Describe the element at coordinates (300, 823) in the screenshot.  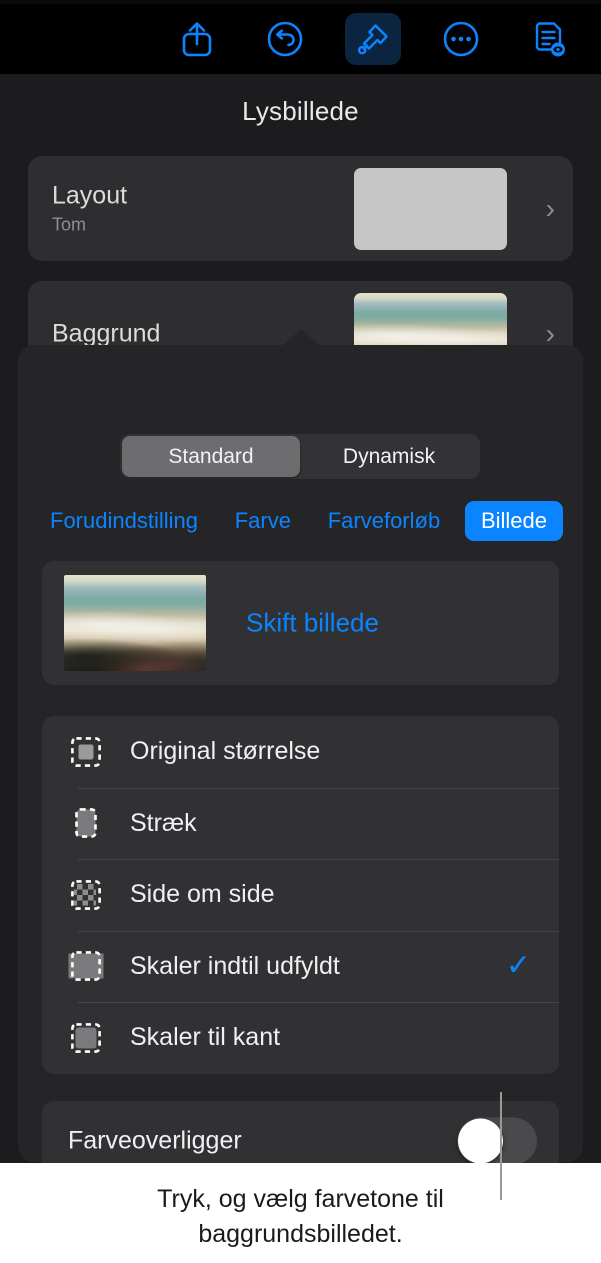
I see `list-item-stretch: Stræk` at that location.